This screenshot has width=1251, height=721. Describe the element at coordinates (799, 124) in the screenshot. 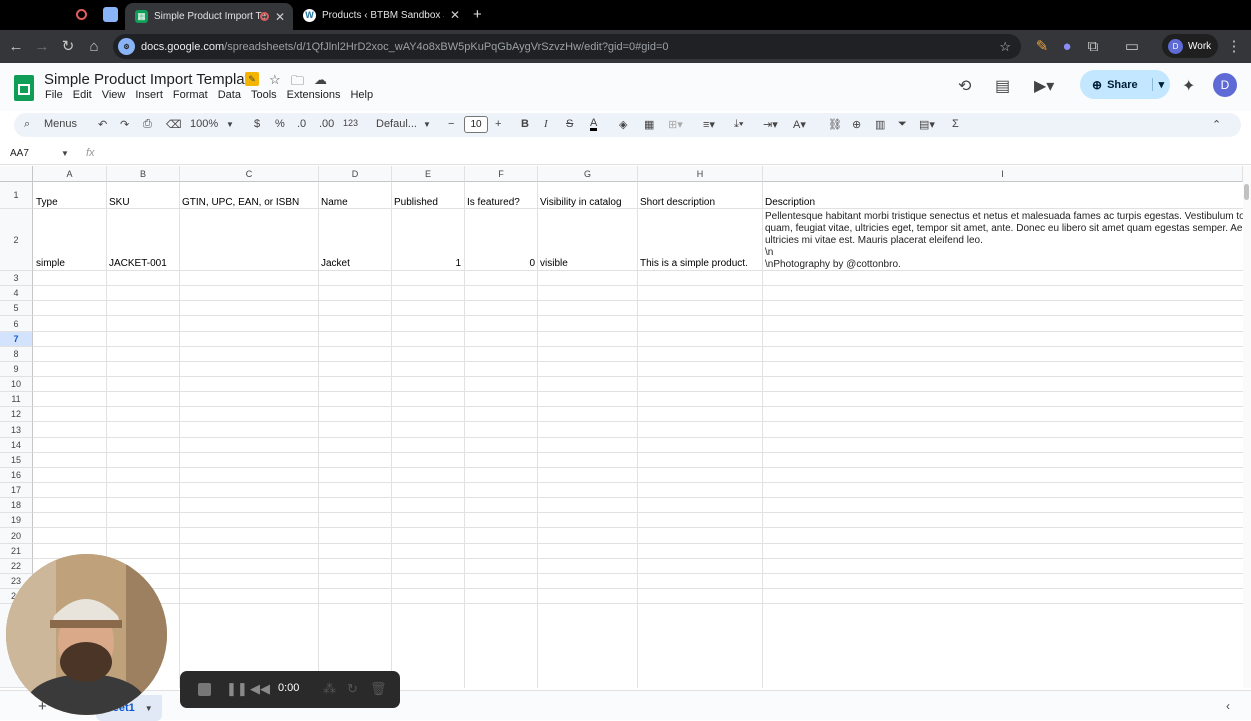

I see `text-rotation-icon: A▾` at that location.